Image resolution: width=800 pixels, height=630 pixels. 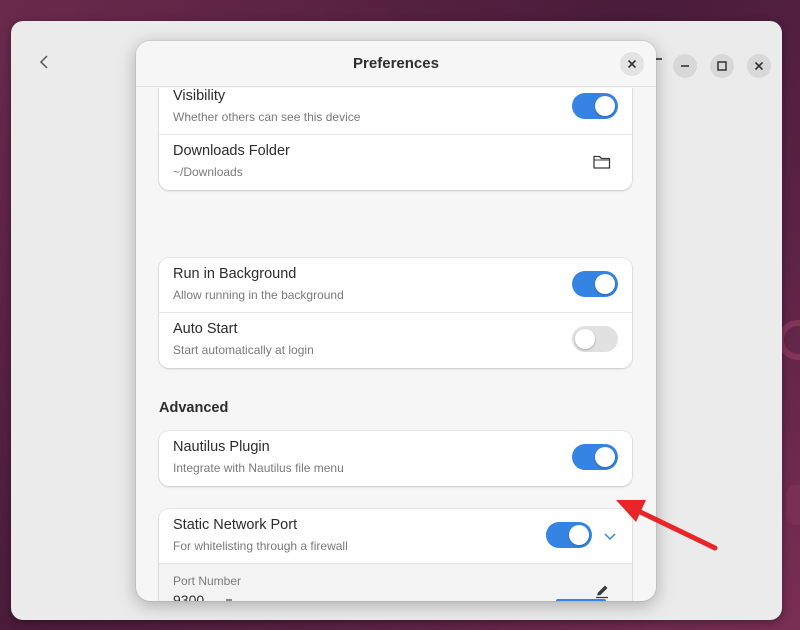 What do you see at coordinates (667, 525) in the screenshot?
I see `annotation-arrow-icon` at bounding box center [667, 525].